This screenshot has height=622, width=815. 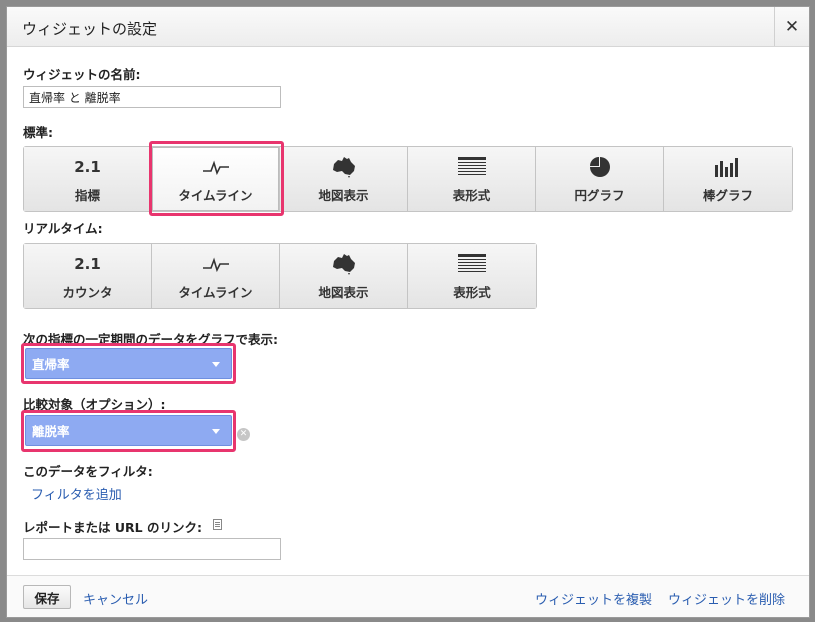 I want to click on metric-select-value: 直帰率, so click(x=51, y=364).